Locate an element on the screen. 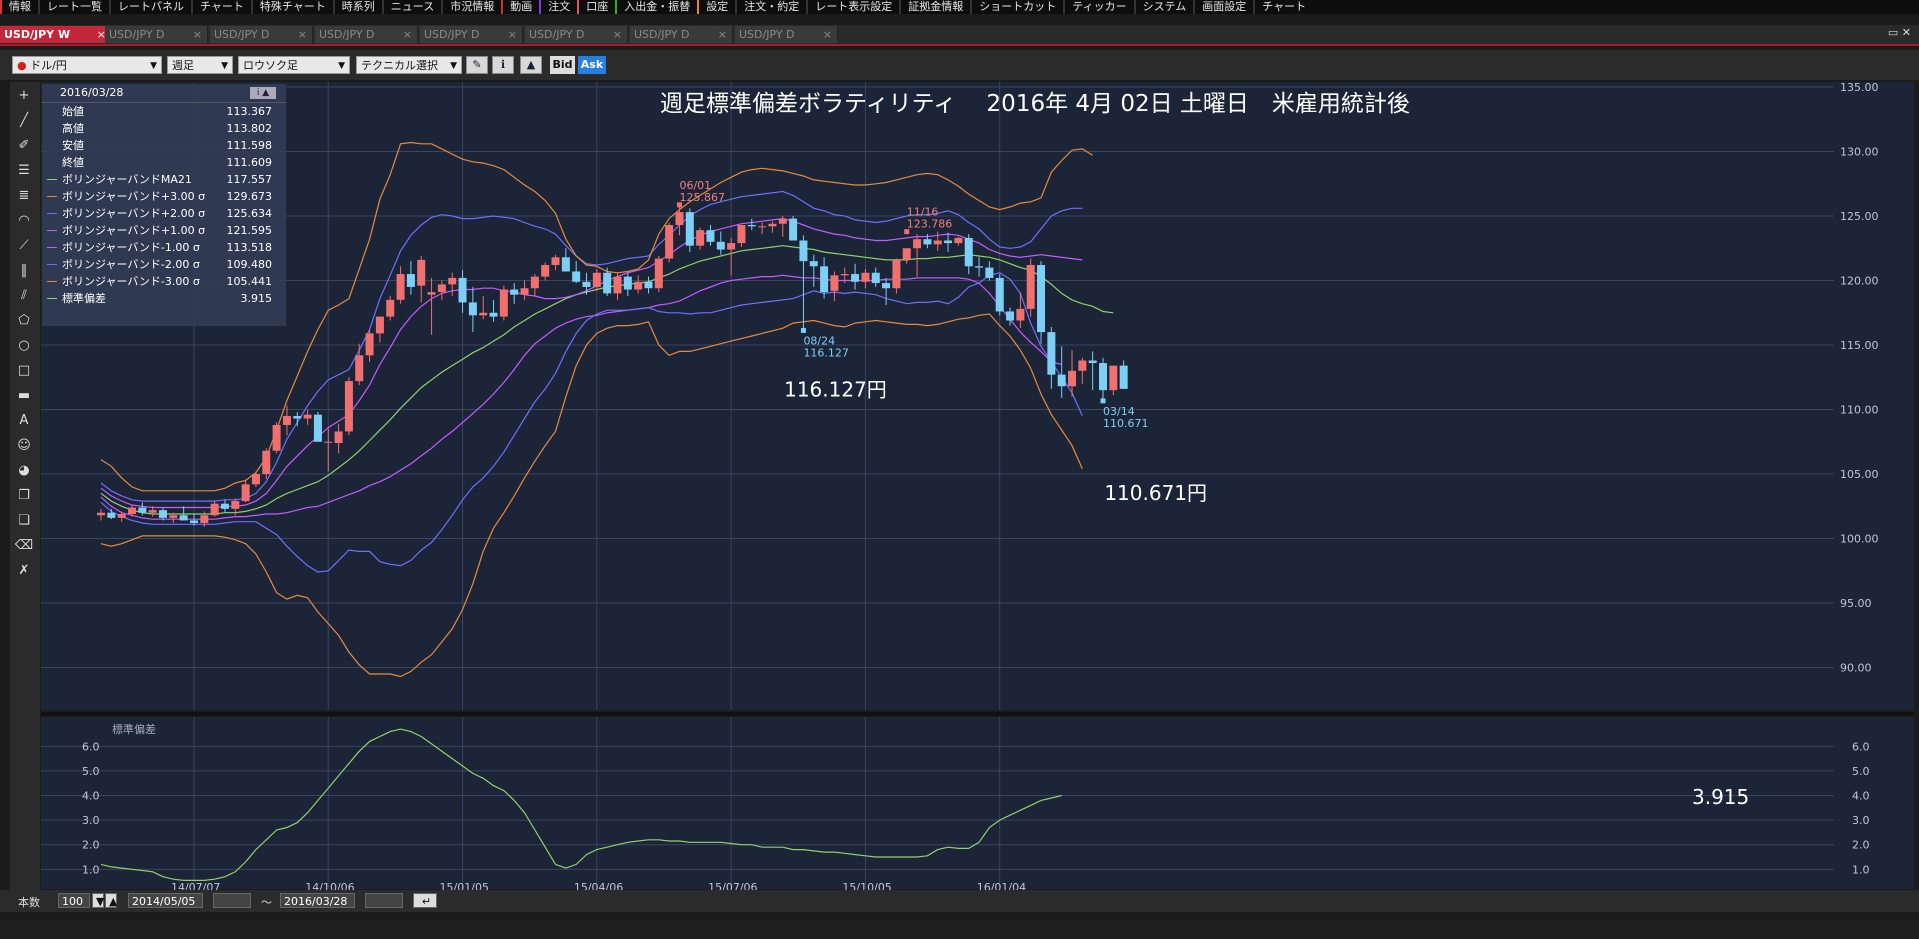  info-row: ボリンジャーバンド+2.00 σ 125.634 is located at coordinates (164, 213).